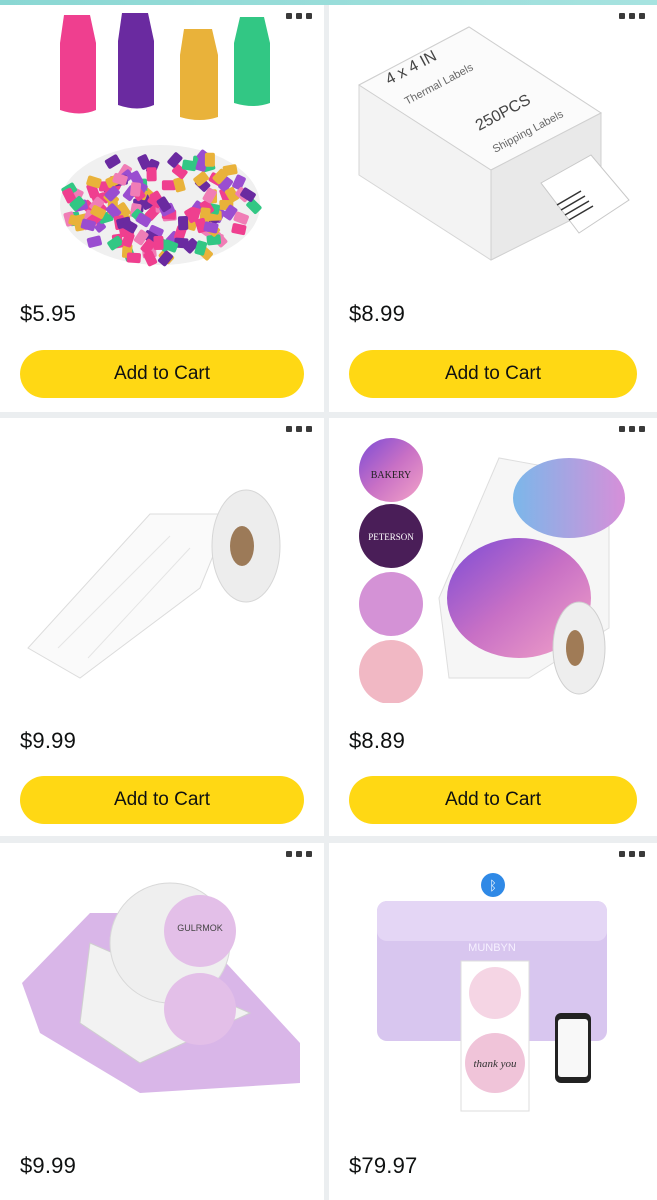 This screenshot has width=657, height=1200. Describe the element at coordinates (492, 948) in the screenshot. I see `brand-text: MUNBYN` at that location.